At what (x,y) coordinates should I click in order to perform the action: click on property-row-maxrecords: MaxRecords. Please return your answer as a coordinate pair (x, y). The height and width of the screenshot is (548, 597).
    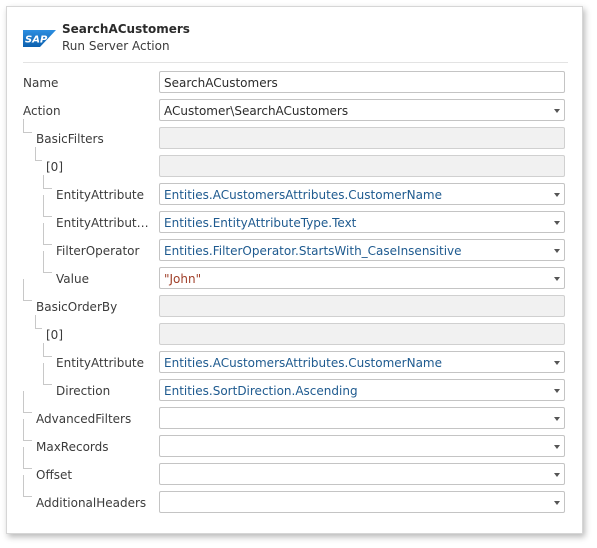
    Looking at the image, I should click on (294, 440).